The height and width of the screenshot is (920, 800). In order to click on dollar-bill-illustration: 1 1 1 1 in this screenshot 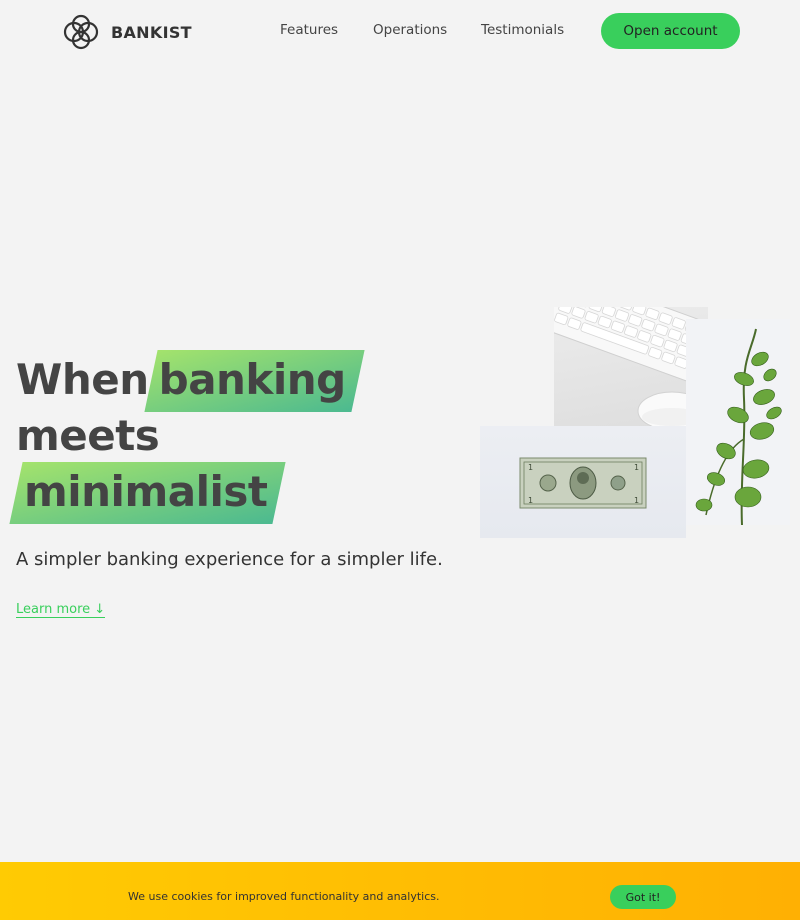, I will do `click(583, 483)`.